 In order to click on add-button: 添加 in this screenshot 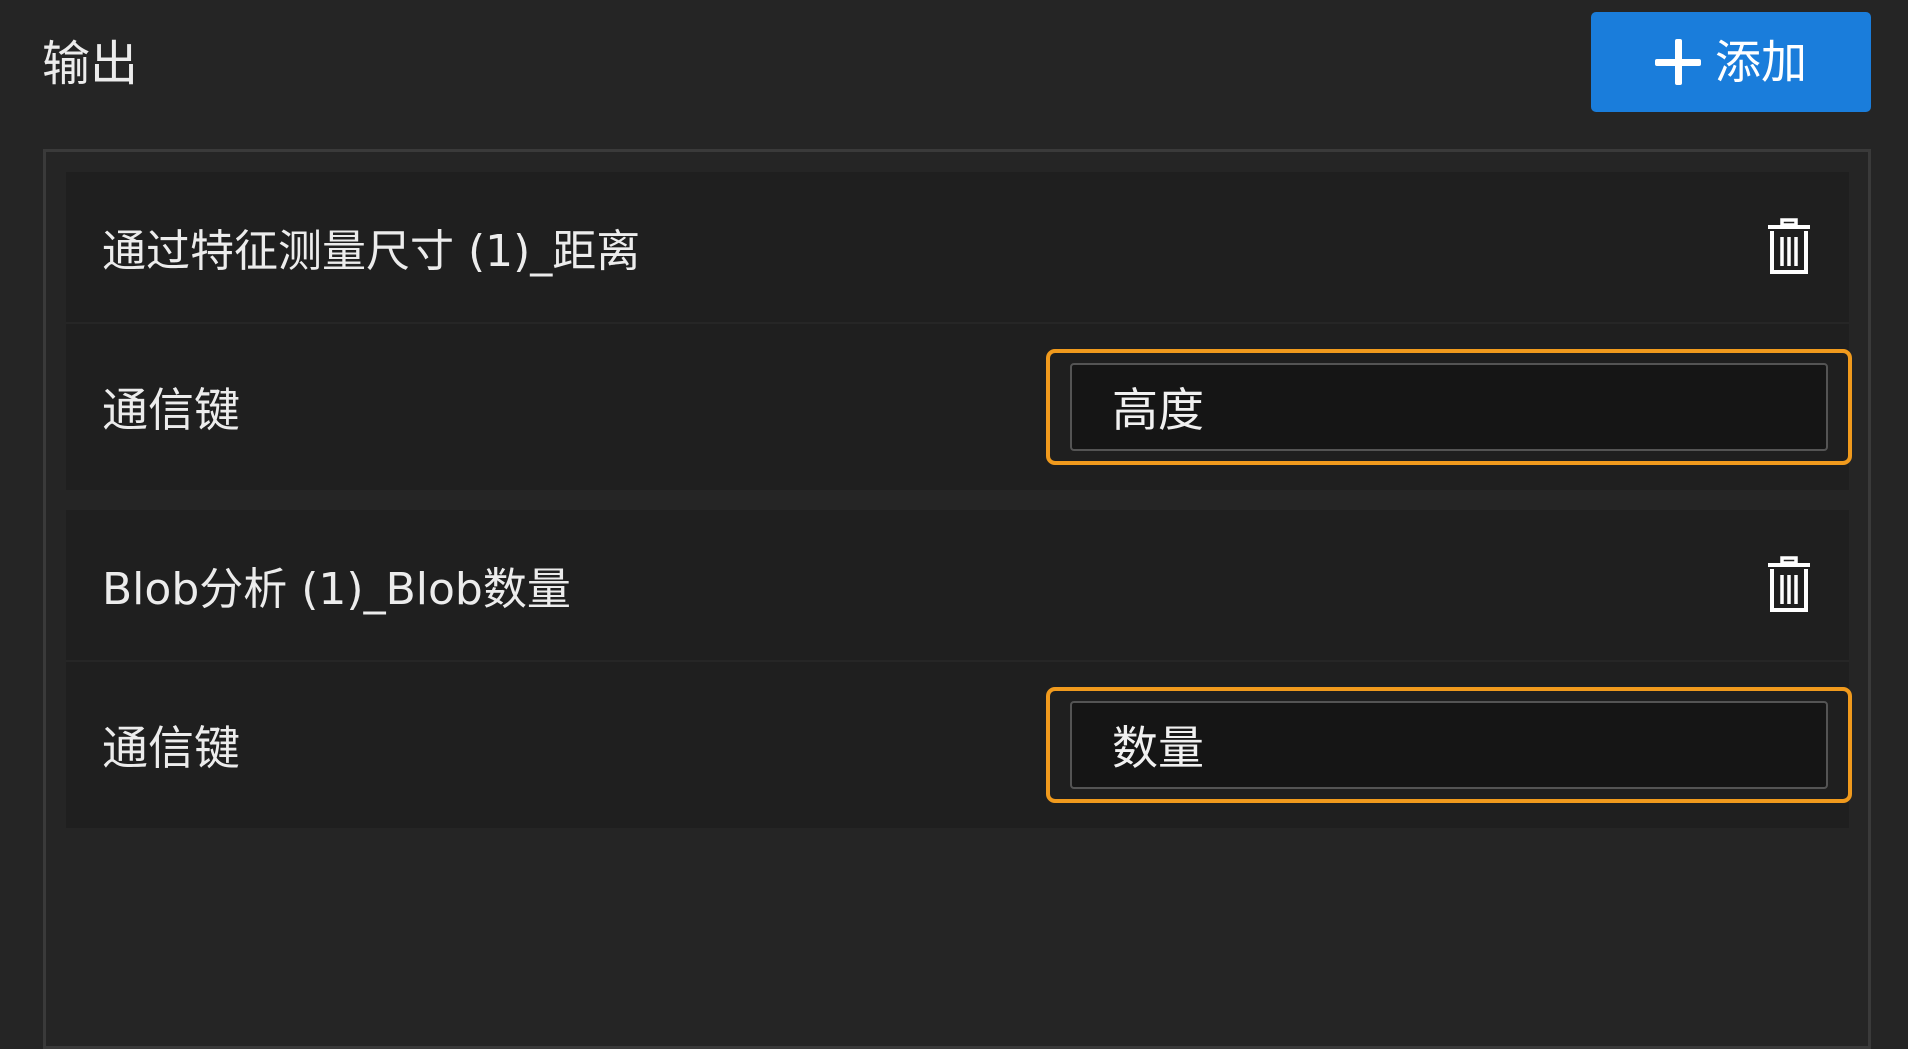, I will do `click(1731, 62)`.